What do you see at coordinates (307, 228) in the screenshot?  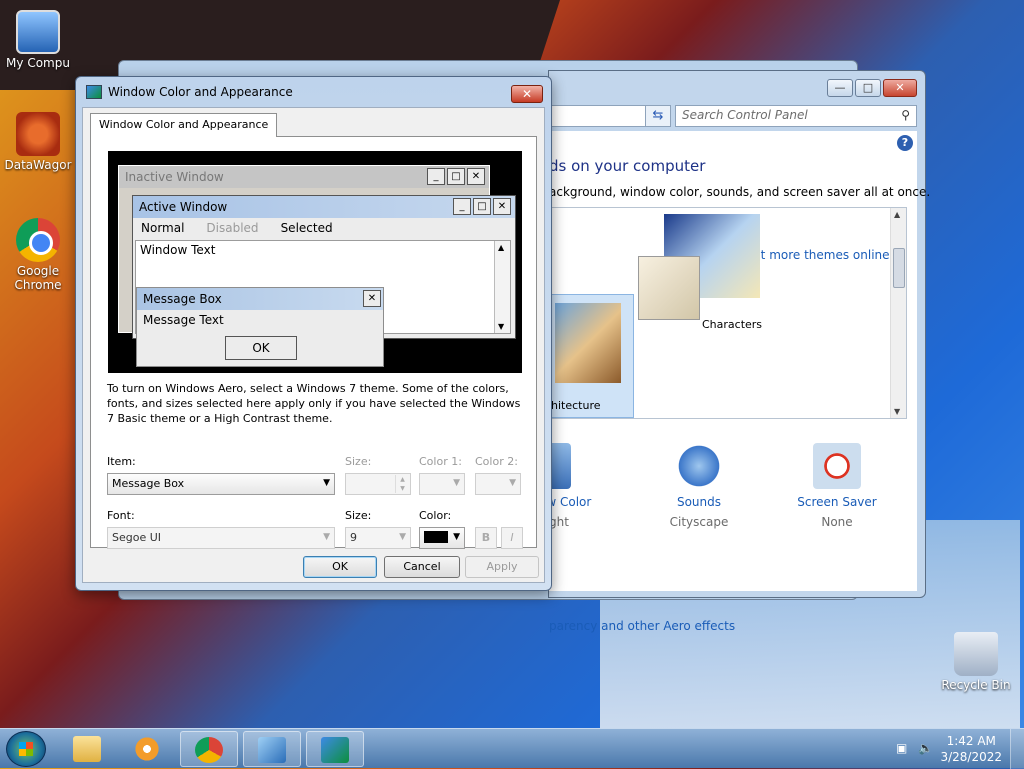 I see `preview-menu-selected: Selected` at bounding box center [307, 228].